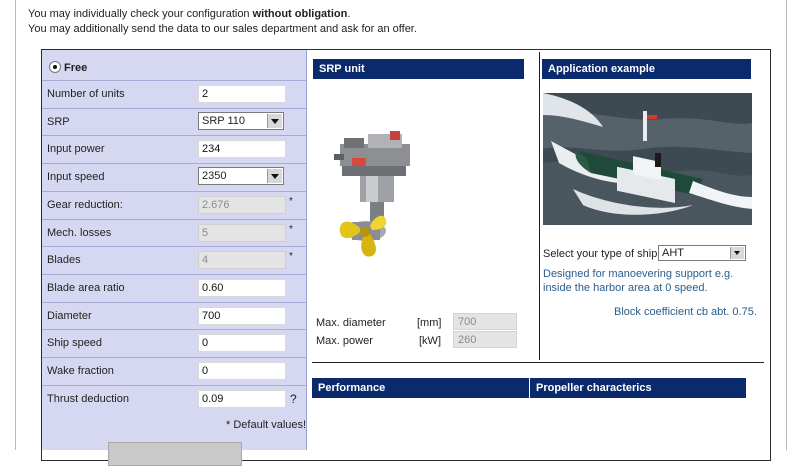  What do you see at coordinates (702, 253) in the screenshot?
I see `ship-type-select: AHT` at bounding box center [702, 253].